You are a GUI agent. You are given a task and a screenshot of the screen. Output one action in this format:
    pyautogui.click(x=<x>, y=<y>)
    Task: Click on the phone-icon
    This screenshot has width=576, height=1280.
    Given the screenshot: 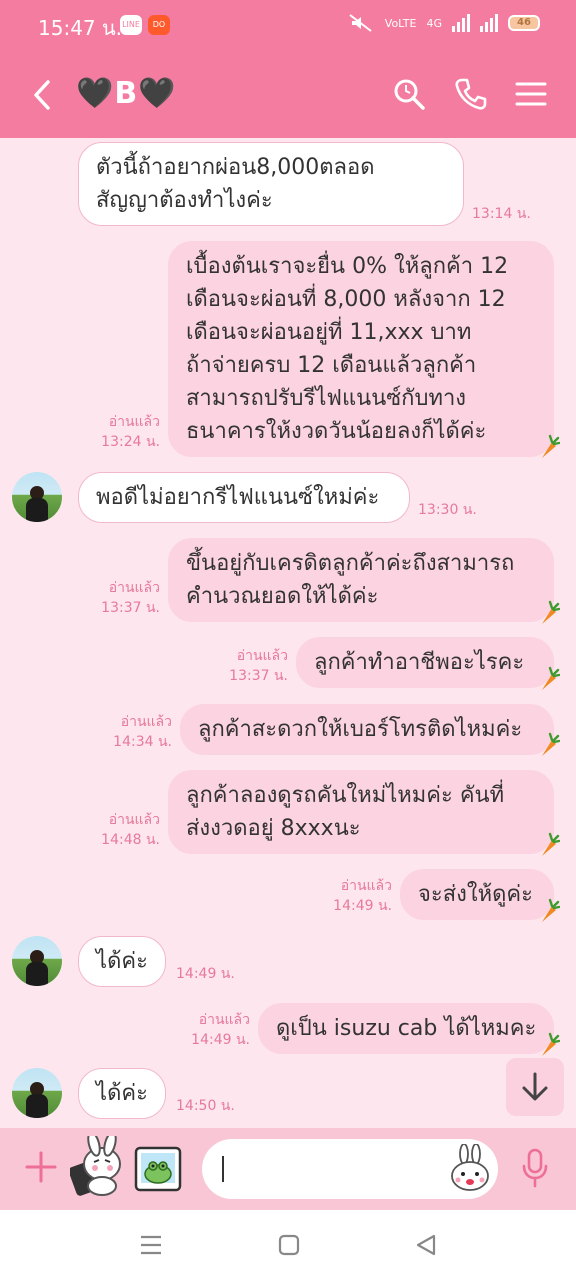 What is the action you would take?
    pyautogui.click(x=471, y=94)
    